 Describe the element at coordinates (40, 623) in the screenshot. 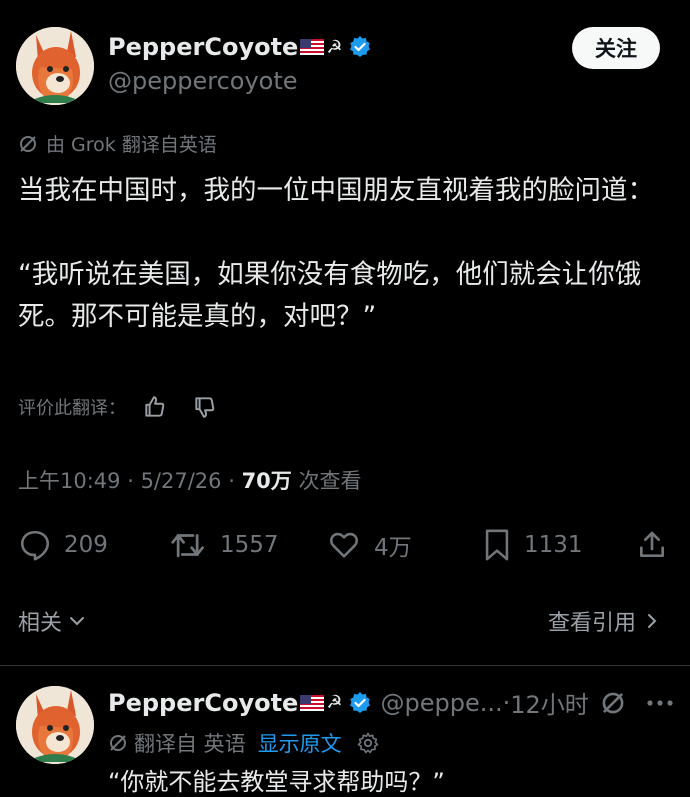

I see `related-label: 相关` at that location.